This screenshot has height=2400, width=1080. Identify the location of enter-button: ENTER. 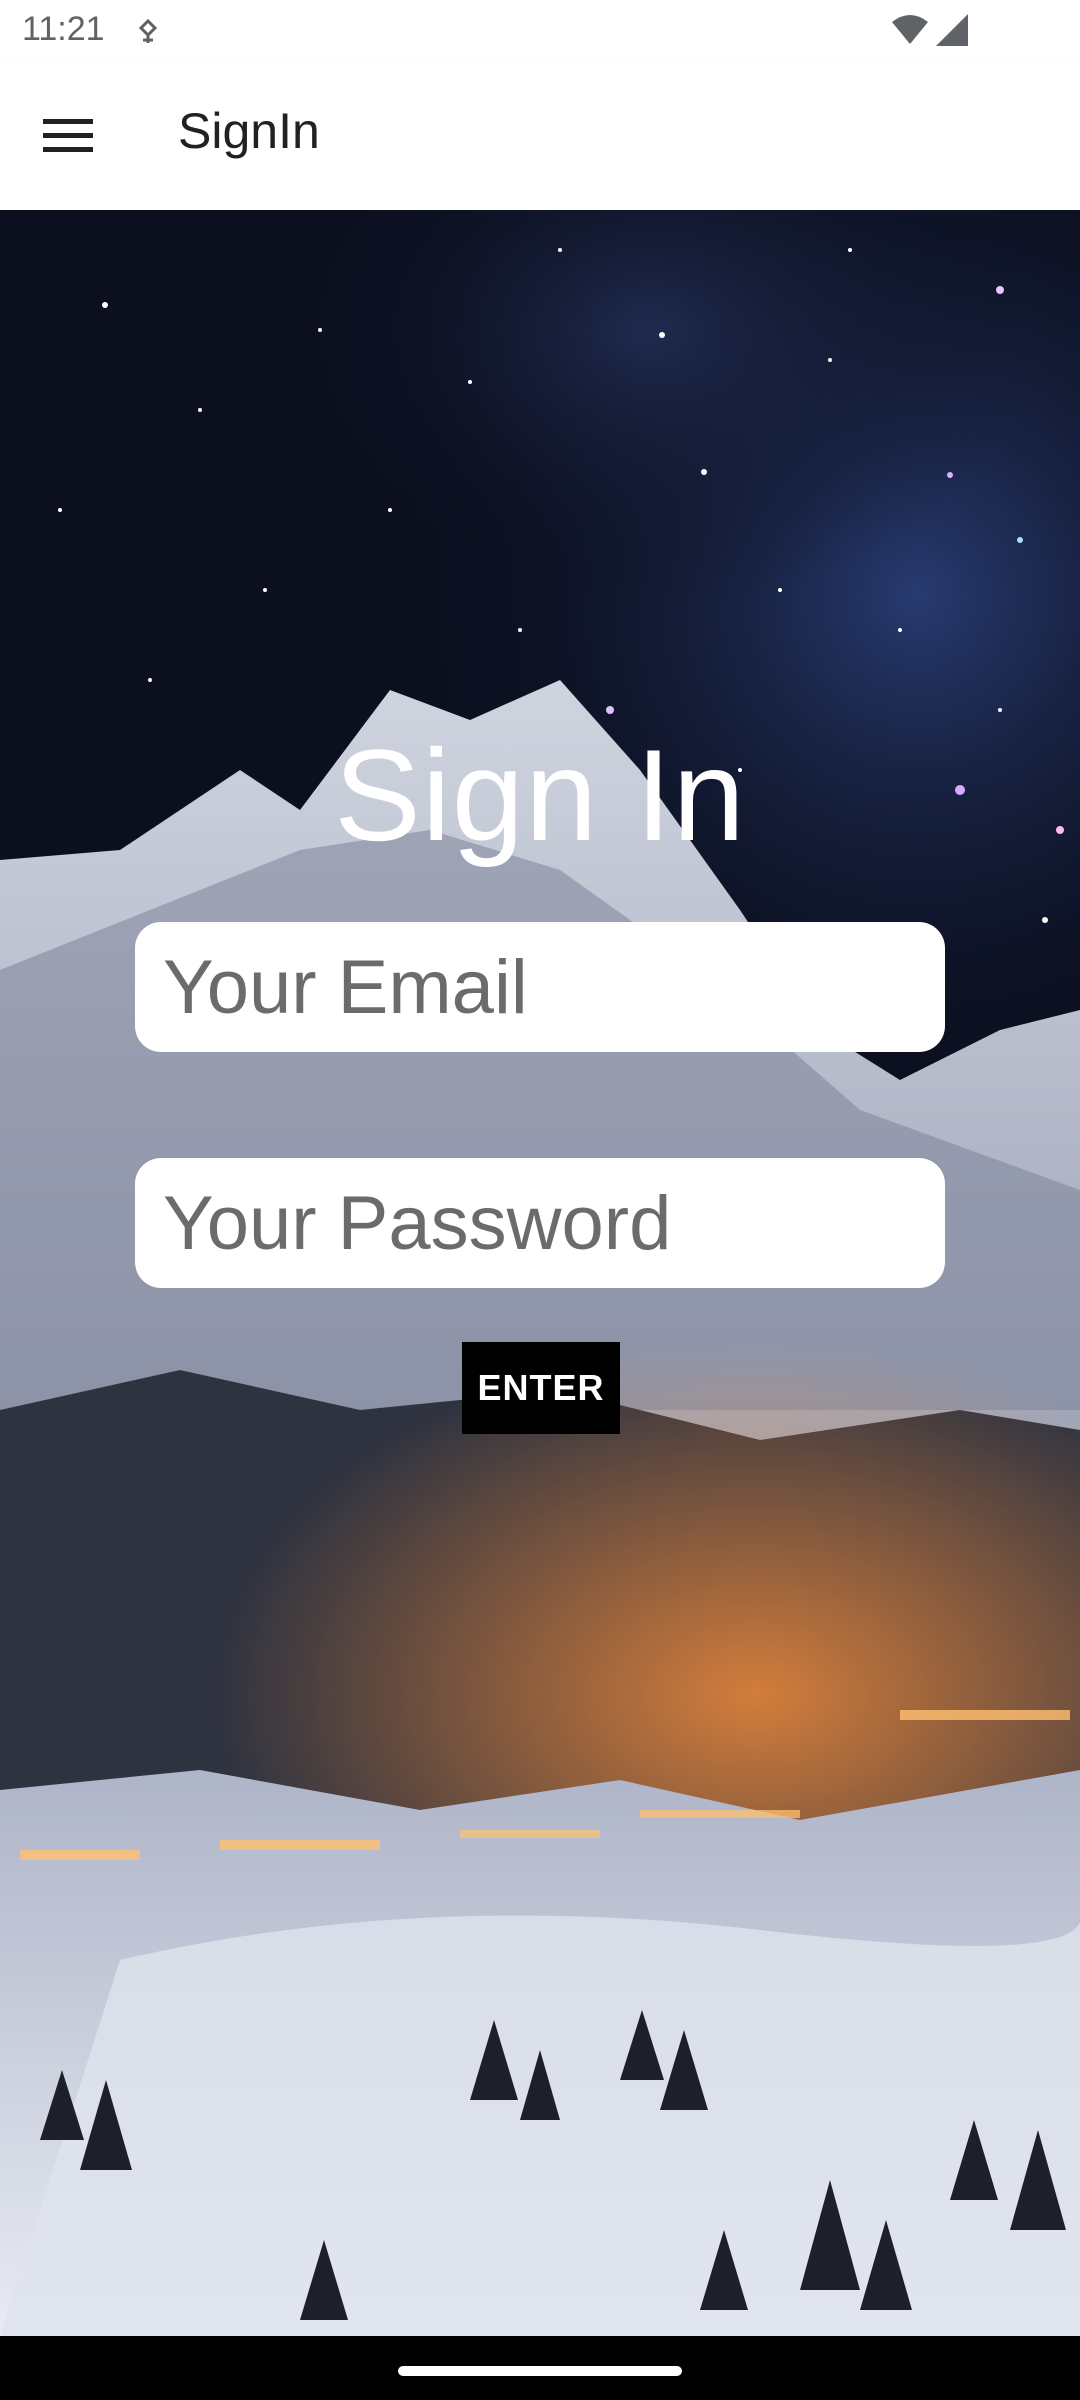
(541, 1388).